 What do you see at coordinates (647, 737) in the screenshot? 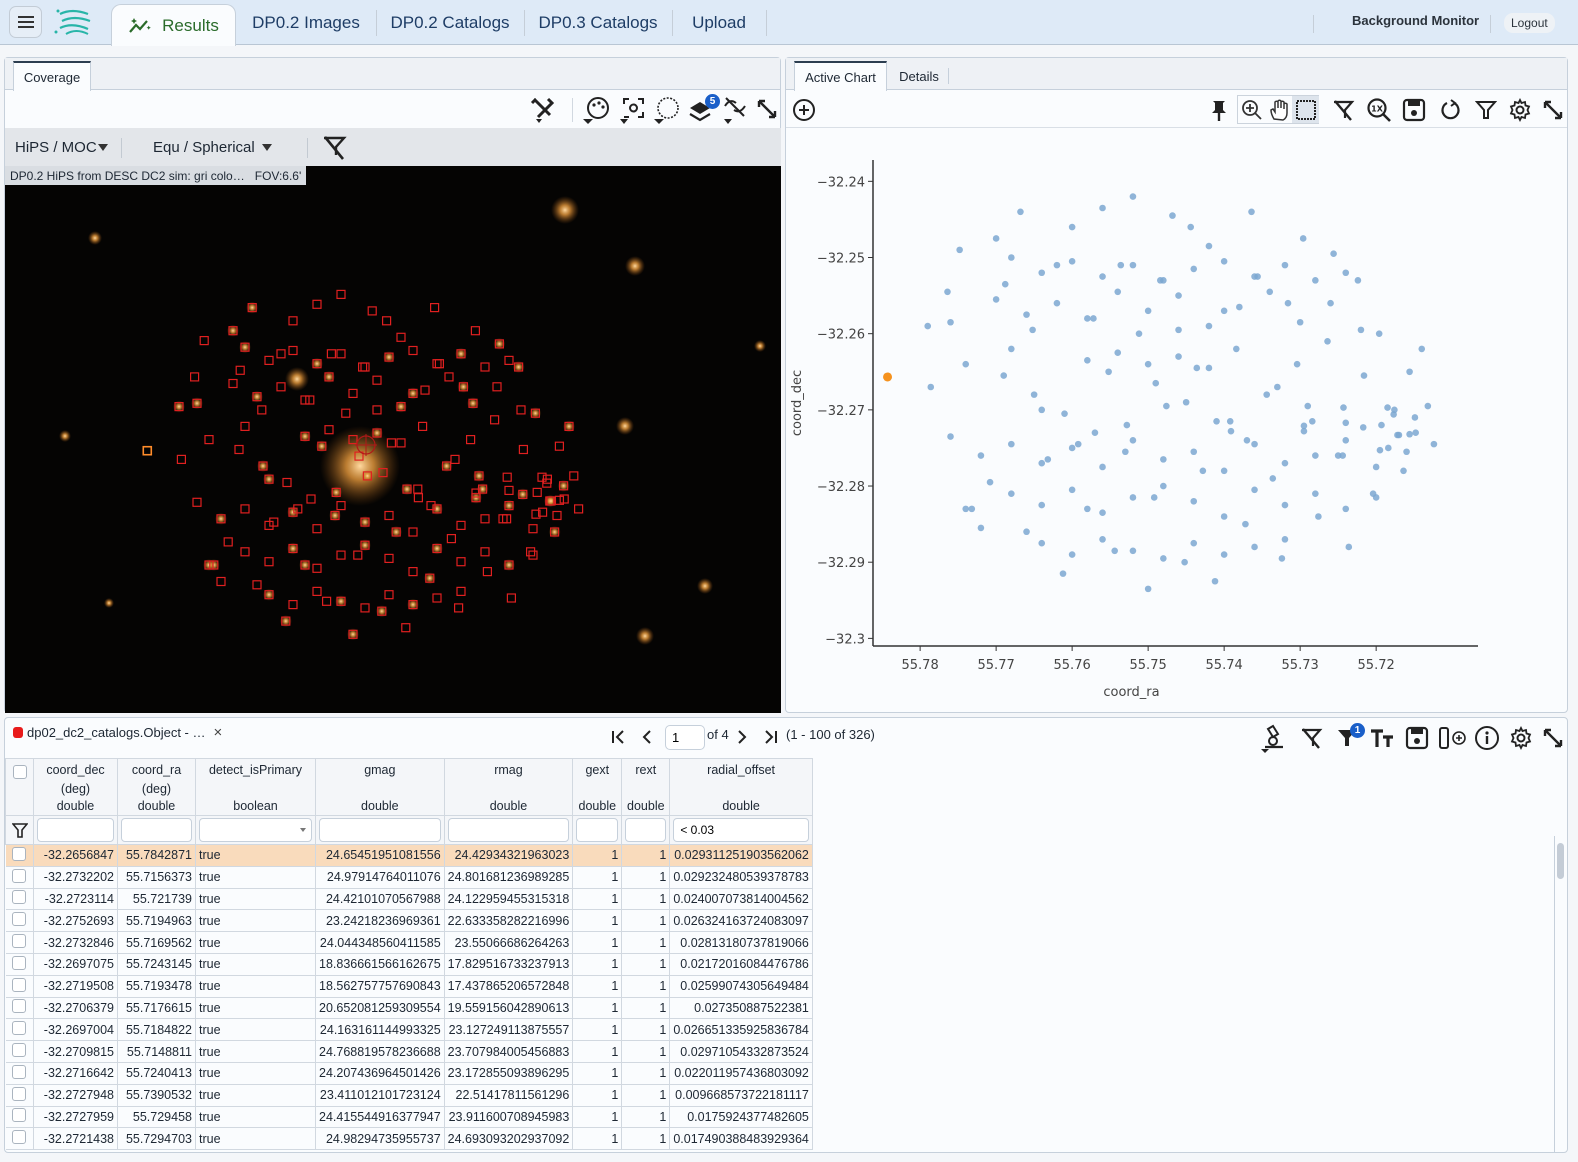
I see `previous-page-icon` at bounding box center [647, 737].